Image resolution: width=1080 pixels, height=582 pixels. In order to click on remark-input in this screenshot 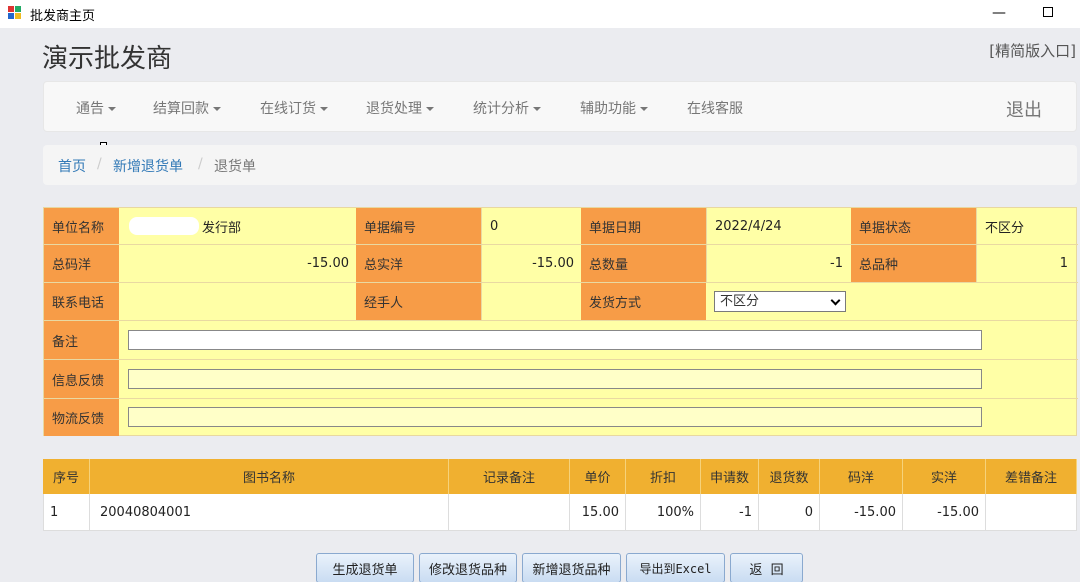, I will do `click(555, 340)`.